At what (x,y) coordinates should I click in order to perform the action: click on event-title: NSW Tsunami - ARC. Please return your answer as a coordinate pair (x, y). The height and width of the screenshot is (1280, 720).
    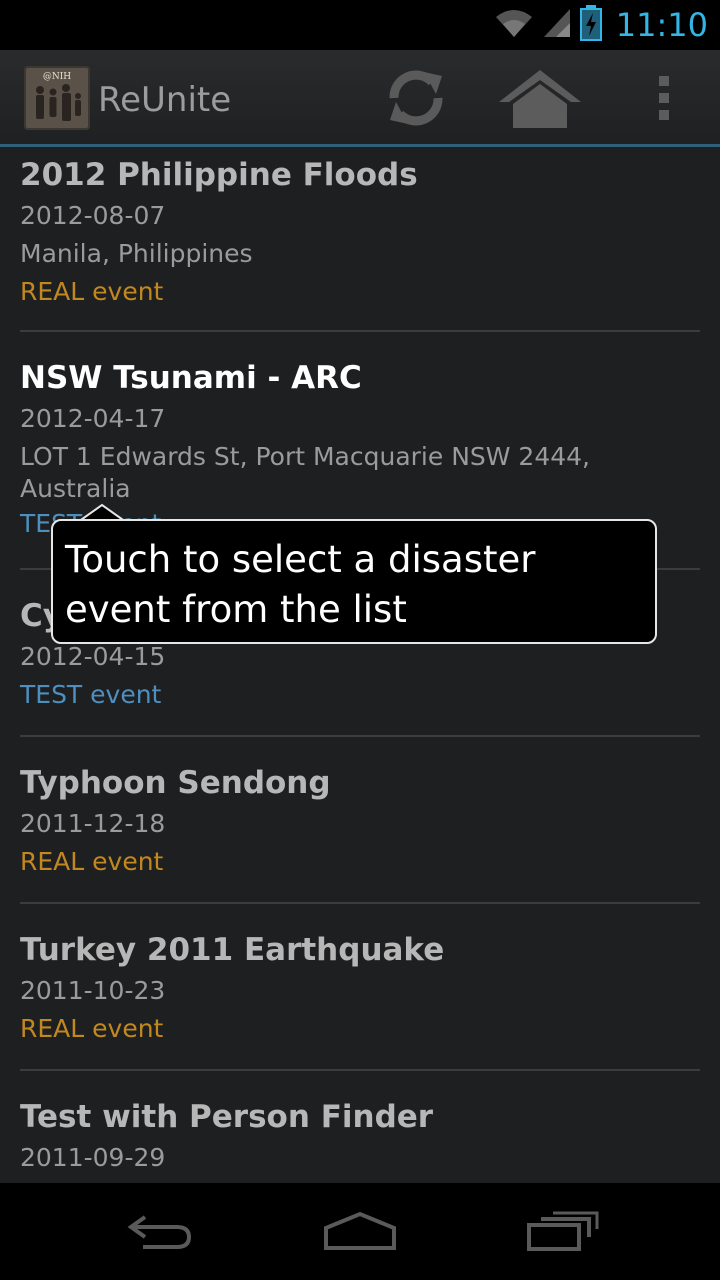
    Looking at the image, I should click on (191, 378).